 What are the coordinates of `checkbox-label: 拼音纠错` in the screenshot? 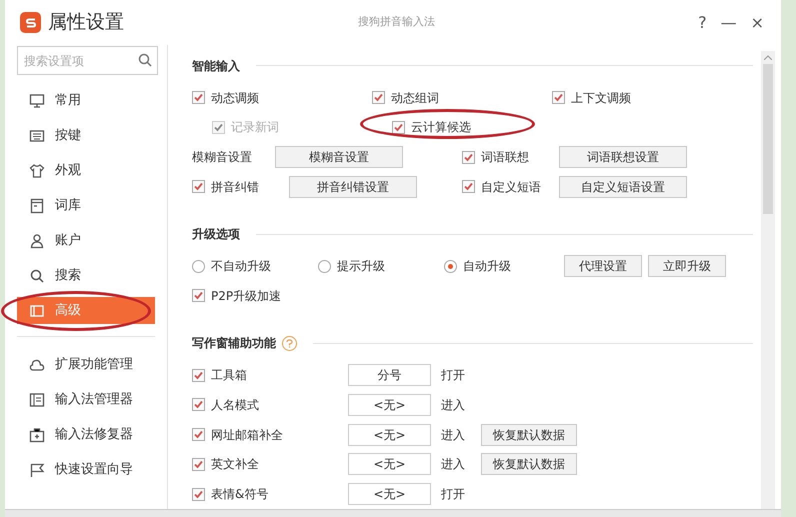 It's located at (235, 187).